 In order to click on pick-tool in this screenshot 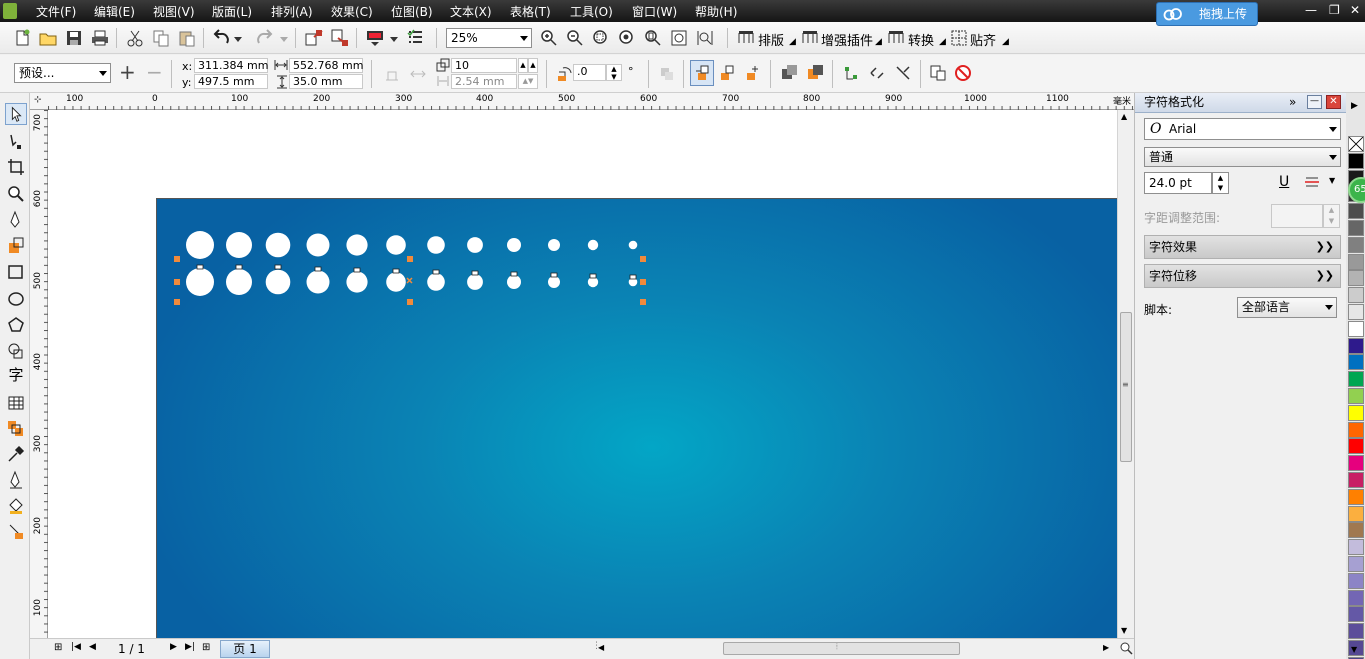, I will do `click(16, 114)`.